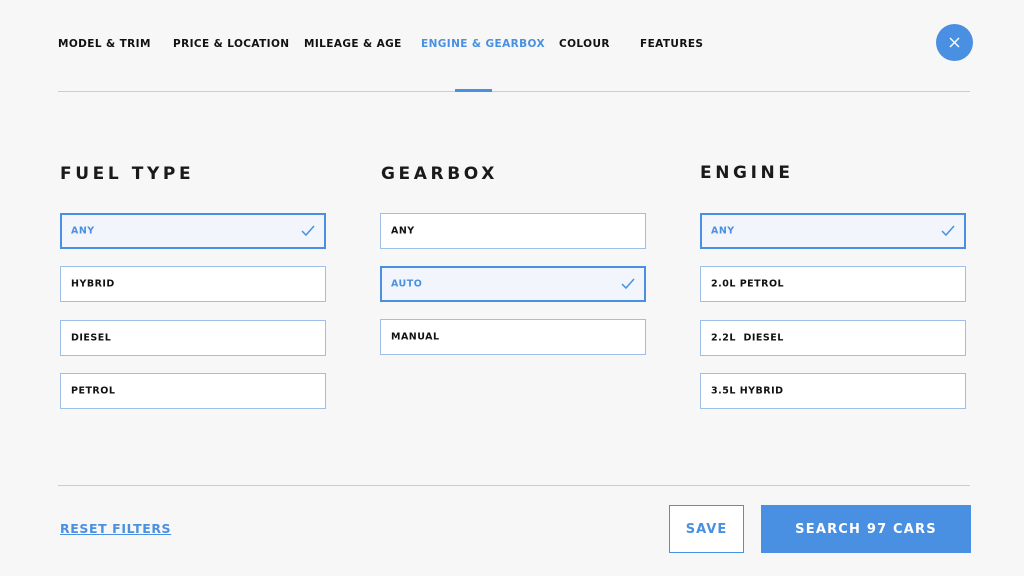  Describe the element at coordinates (514, 91) in the screenshot. I see `tabs-divider` at that location.